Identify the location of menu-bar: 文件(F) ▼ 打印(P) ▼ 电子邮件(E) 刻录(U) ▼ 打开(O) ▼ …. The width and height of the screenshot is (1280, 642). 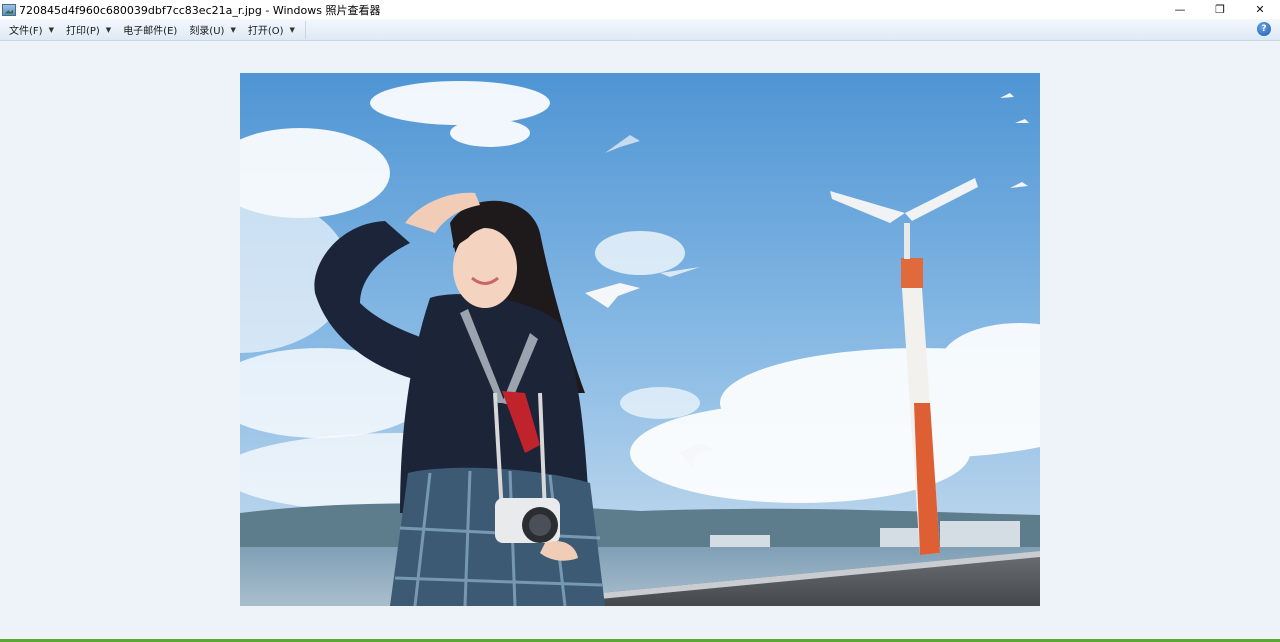
(640, 30).